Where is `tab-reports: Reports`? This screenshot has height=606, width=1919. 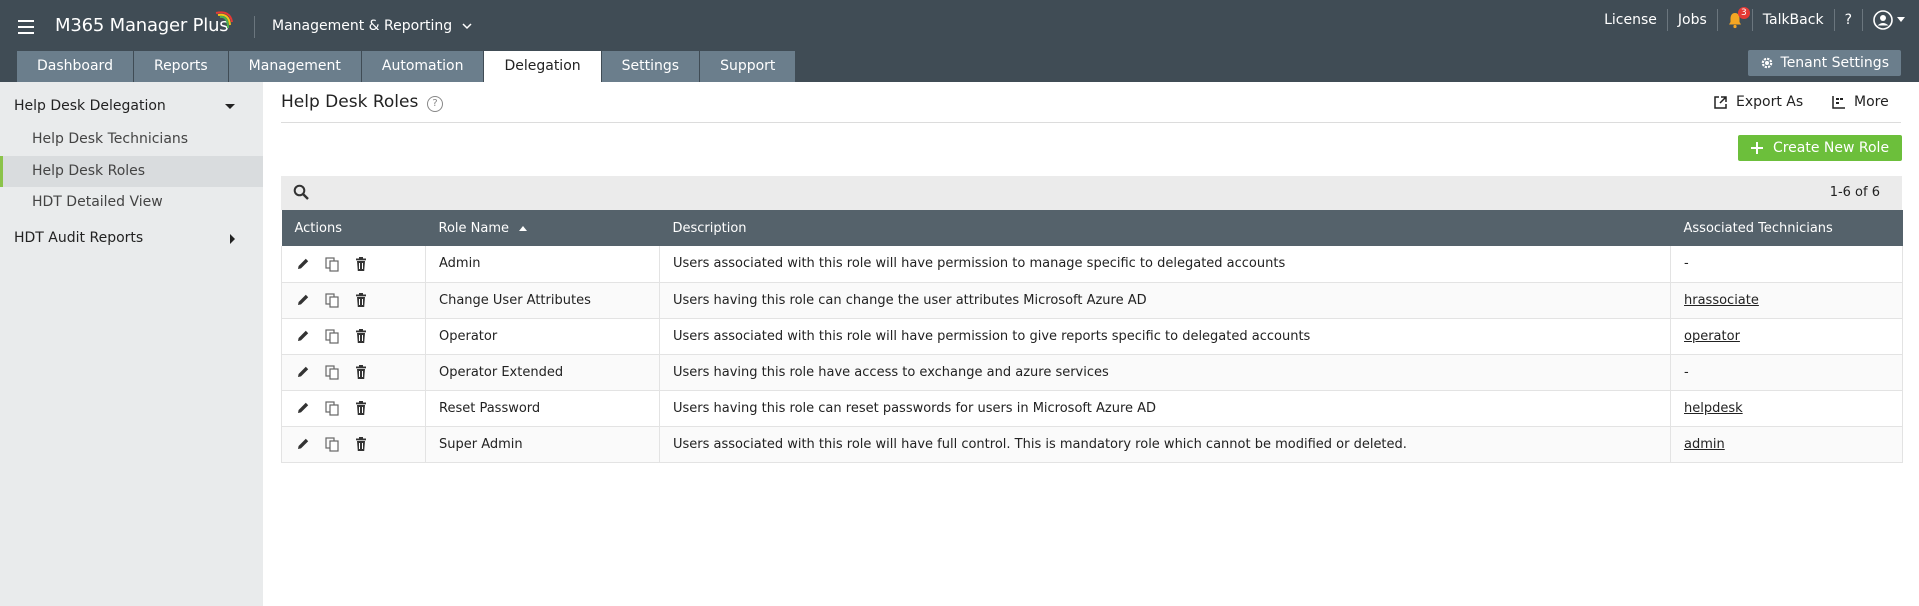 tab-reports: Reports is located at coordinates (181, 66).